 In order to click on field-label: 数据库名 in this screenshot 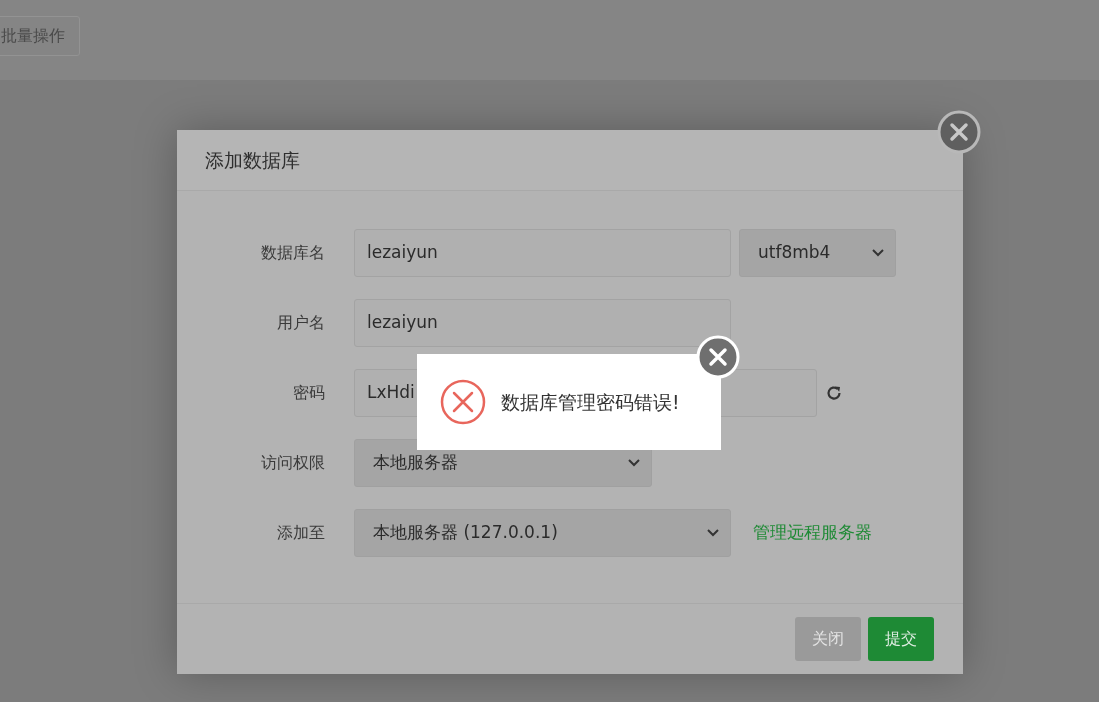, I will do `click(292, 253)`.